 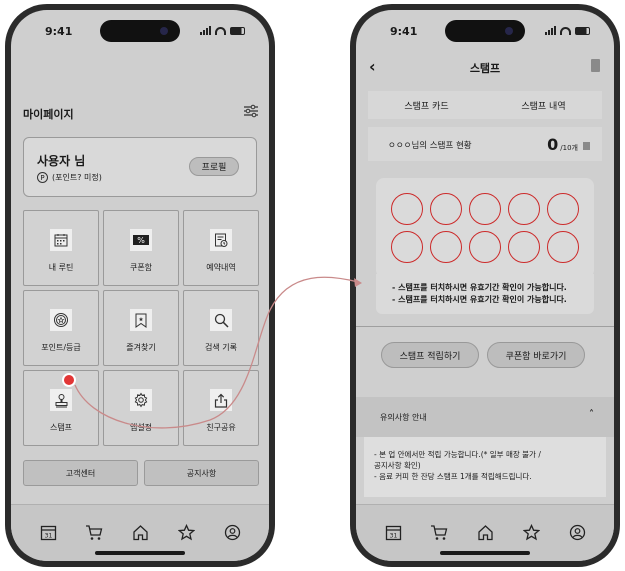 What do you see at coordinates (61, 347) in the screenshot?
I see `menu-label: 포인트/등급` at bounding box center [61, 347].